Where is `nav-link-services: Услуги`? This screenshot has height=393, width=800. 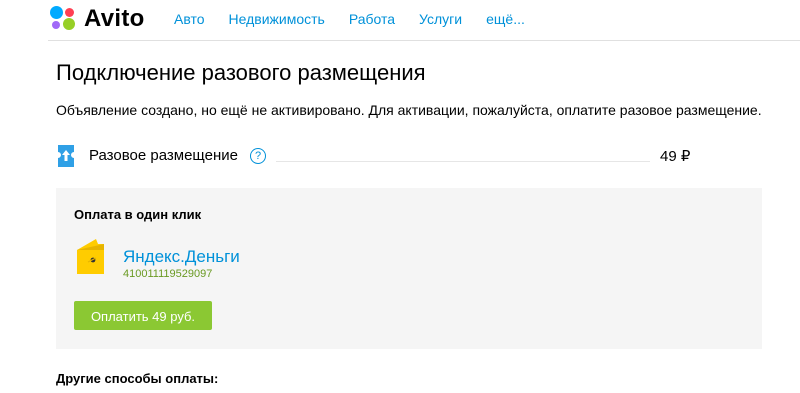 nav-link-services: Услуги is located at coordinates (440, 19).